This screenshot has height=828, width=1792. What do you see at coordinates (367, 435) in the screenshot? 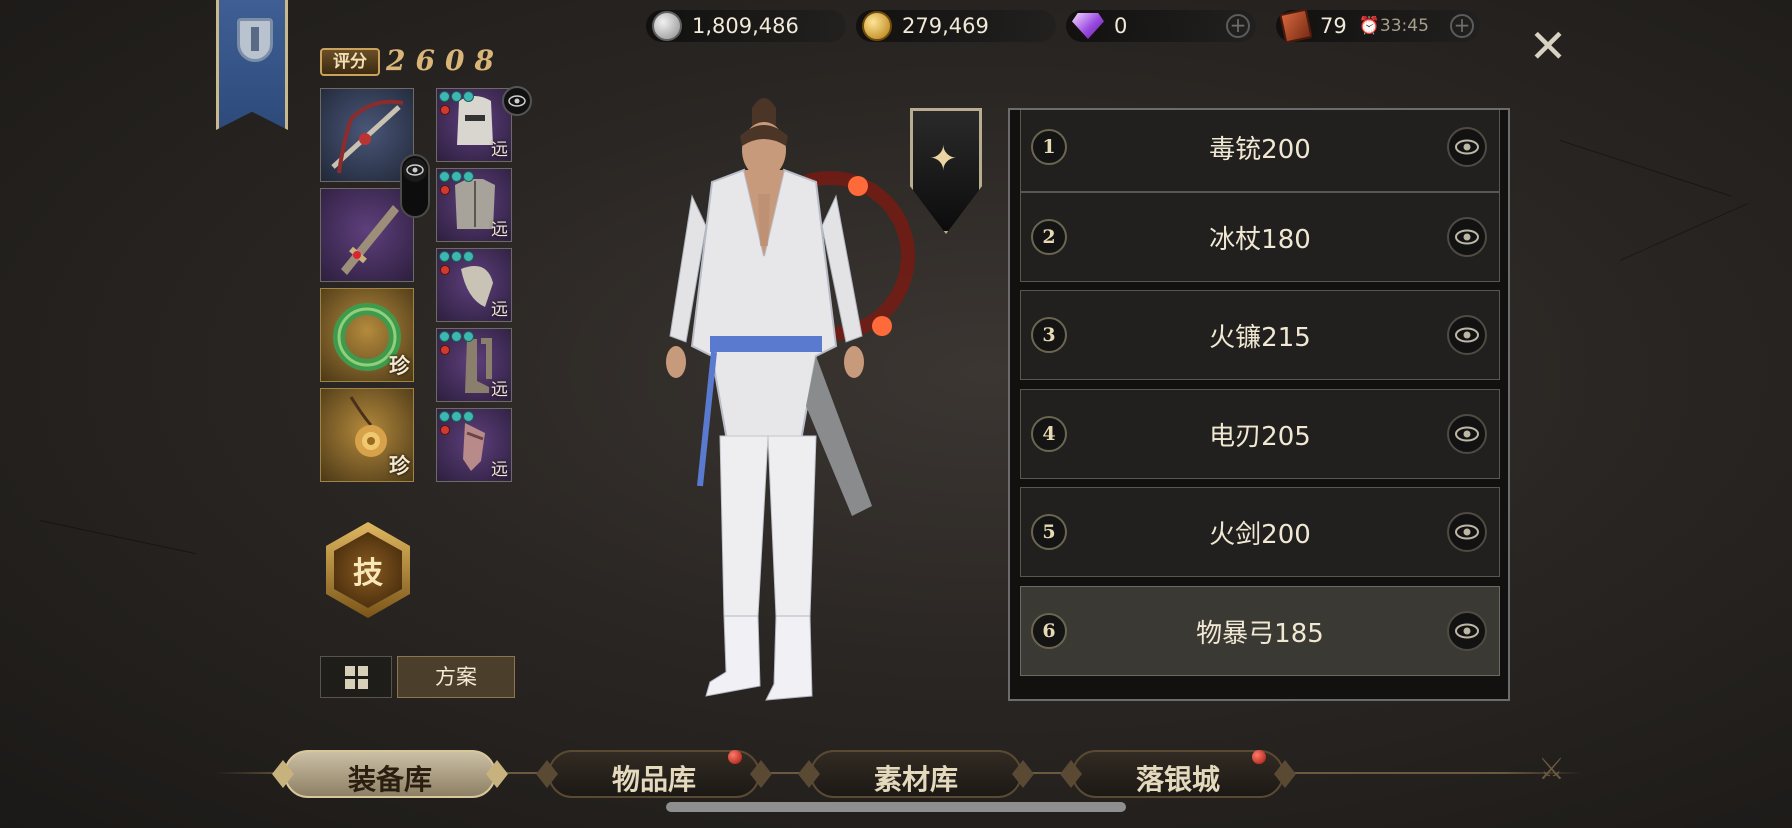
I see `equipment-slot-necklace: 珍` at bounding box center [367, 435].